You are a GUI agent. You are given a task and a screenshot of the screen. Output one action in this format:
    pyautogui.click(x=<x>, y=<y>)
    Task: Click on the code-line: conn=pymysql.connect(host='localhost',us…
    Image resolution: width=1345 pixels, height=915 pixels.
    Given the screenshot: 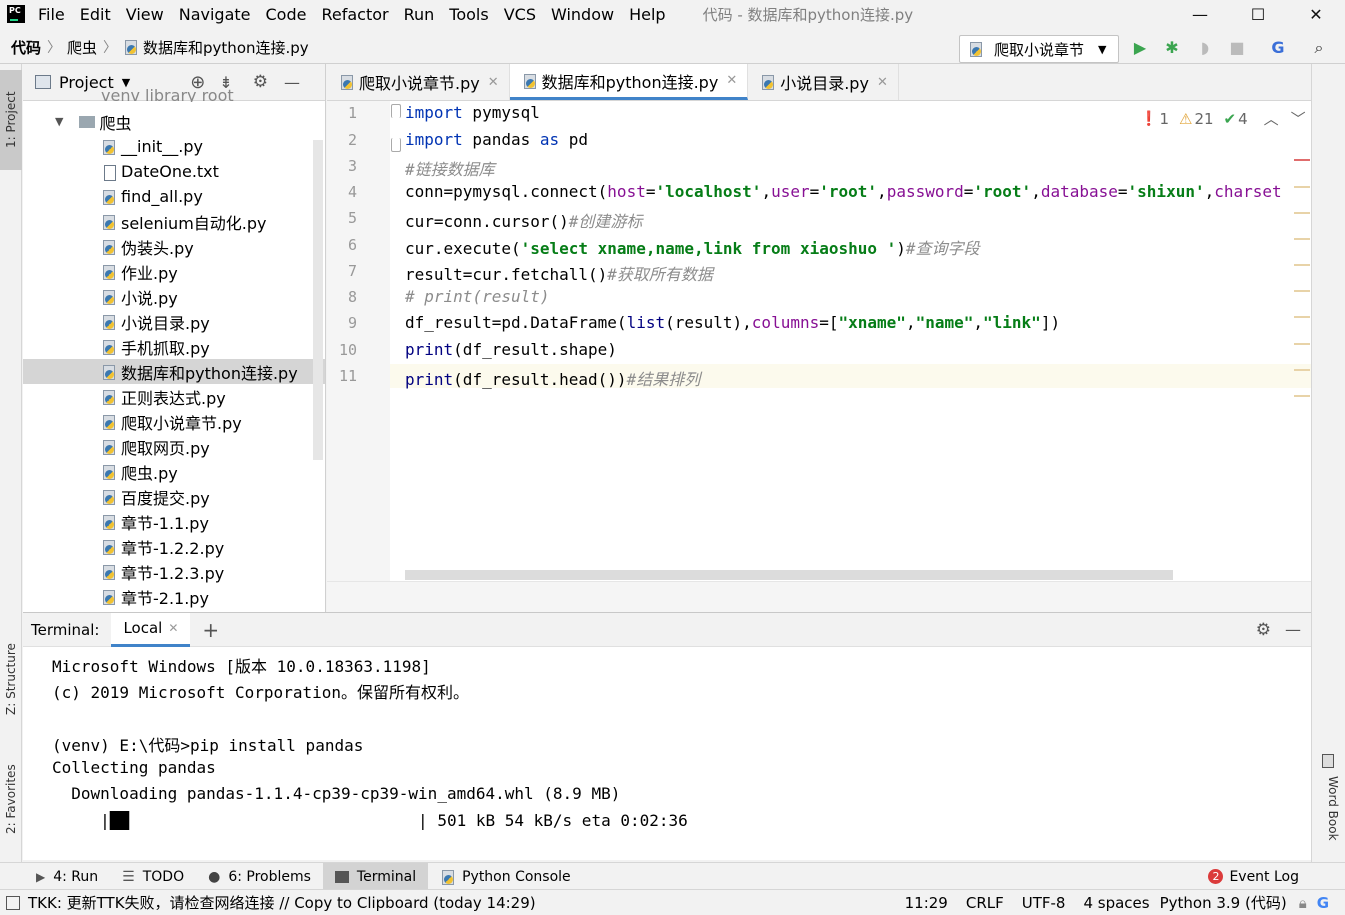 What is the action you would take?
    pyautogui.click(x=843, y=191)
    